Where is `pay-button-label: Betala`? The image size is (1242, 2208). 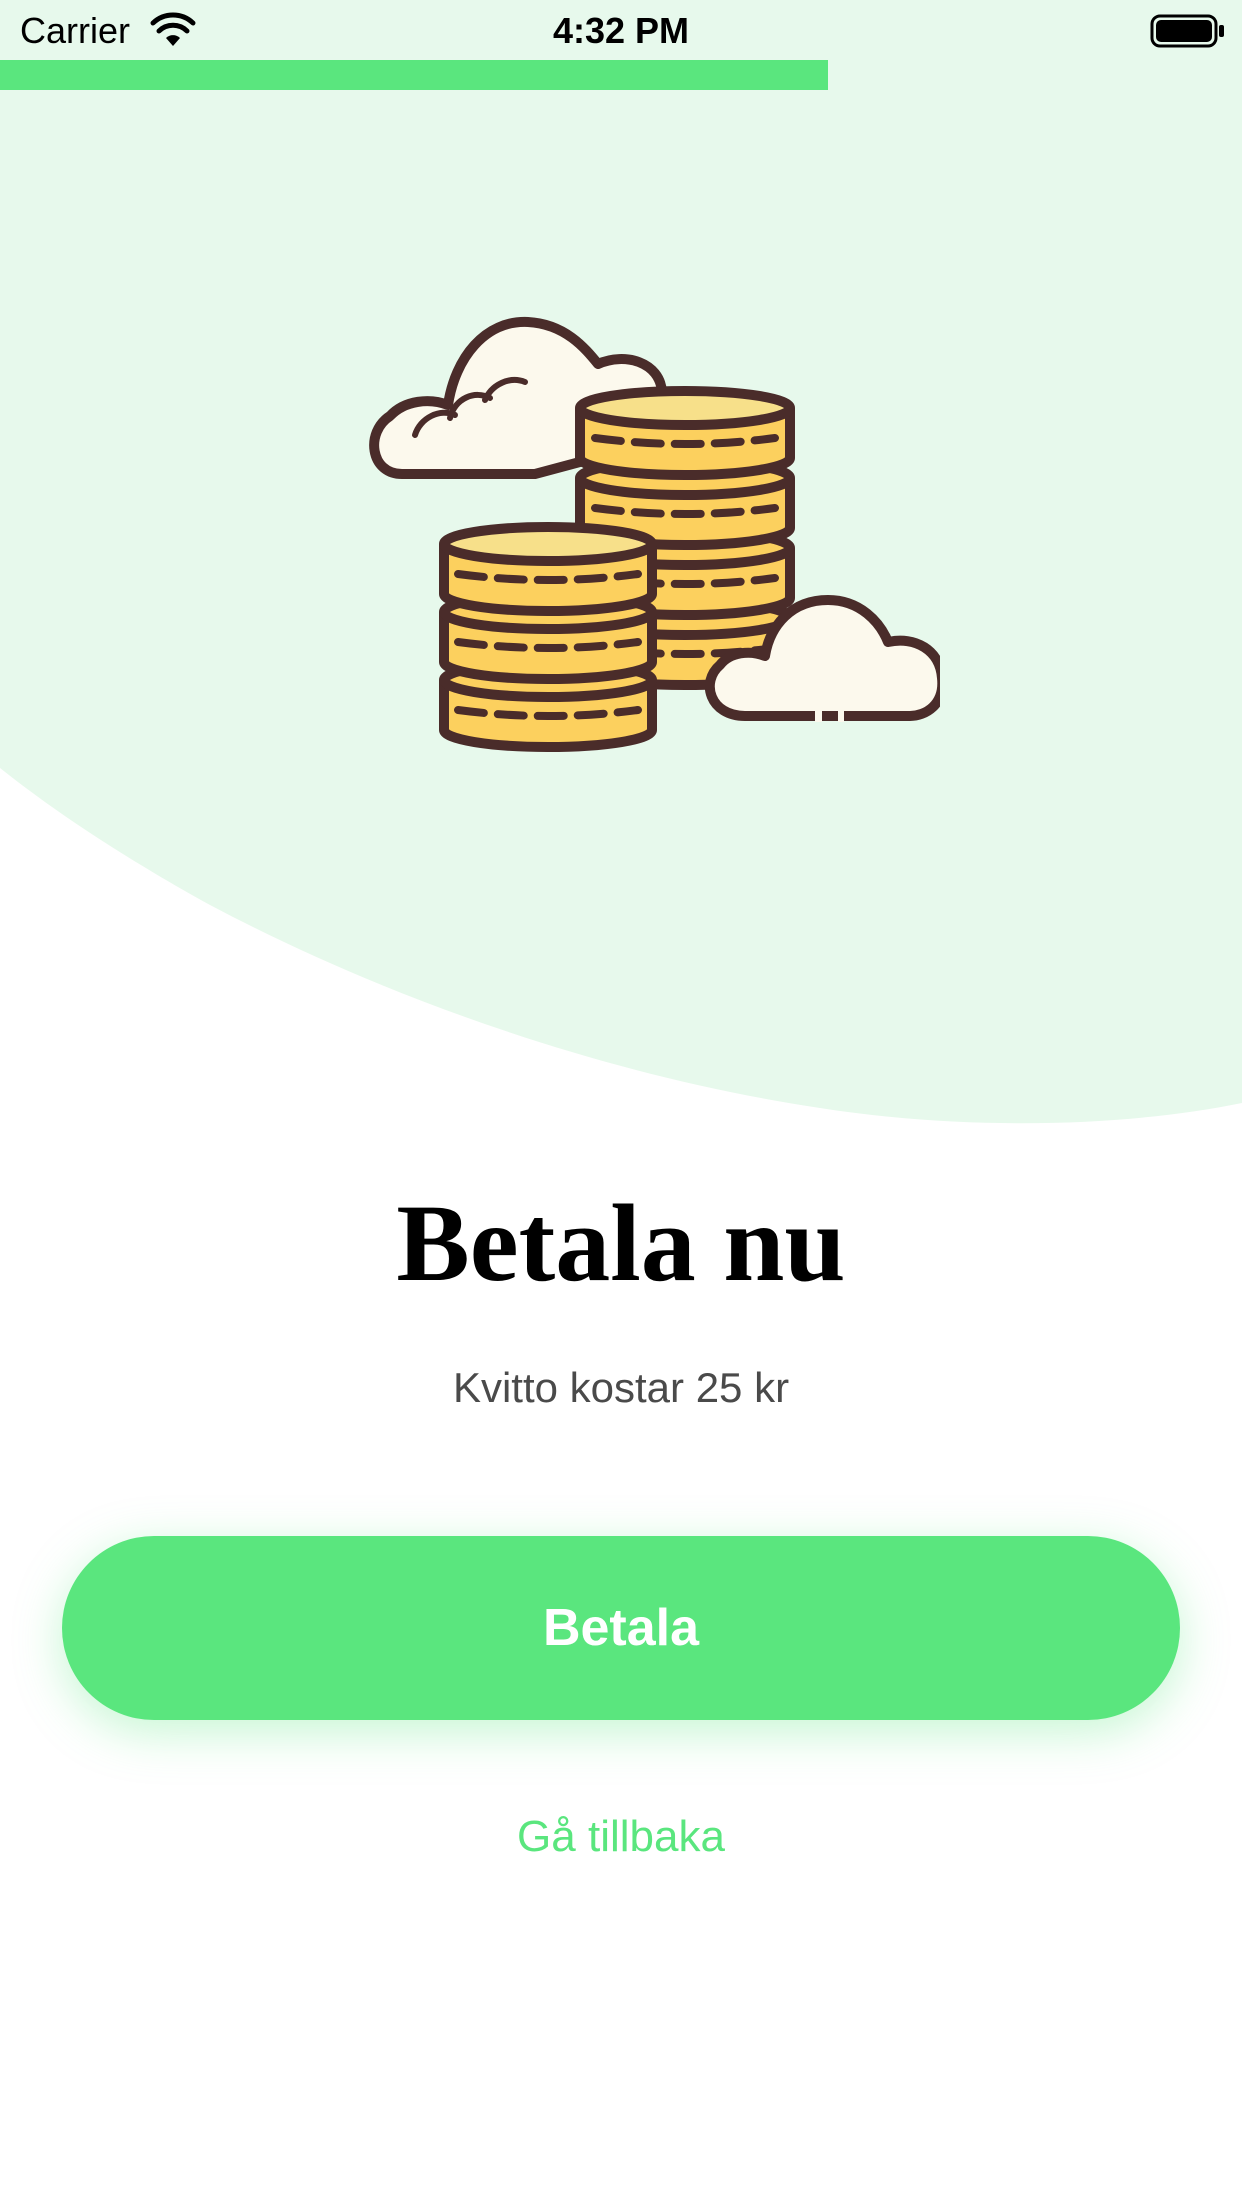
pay-button-label: Betala is located at coordinates (621, 1628).